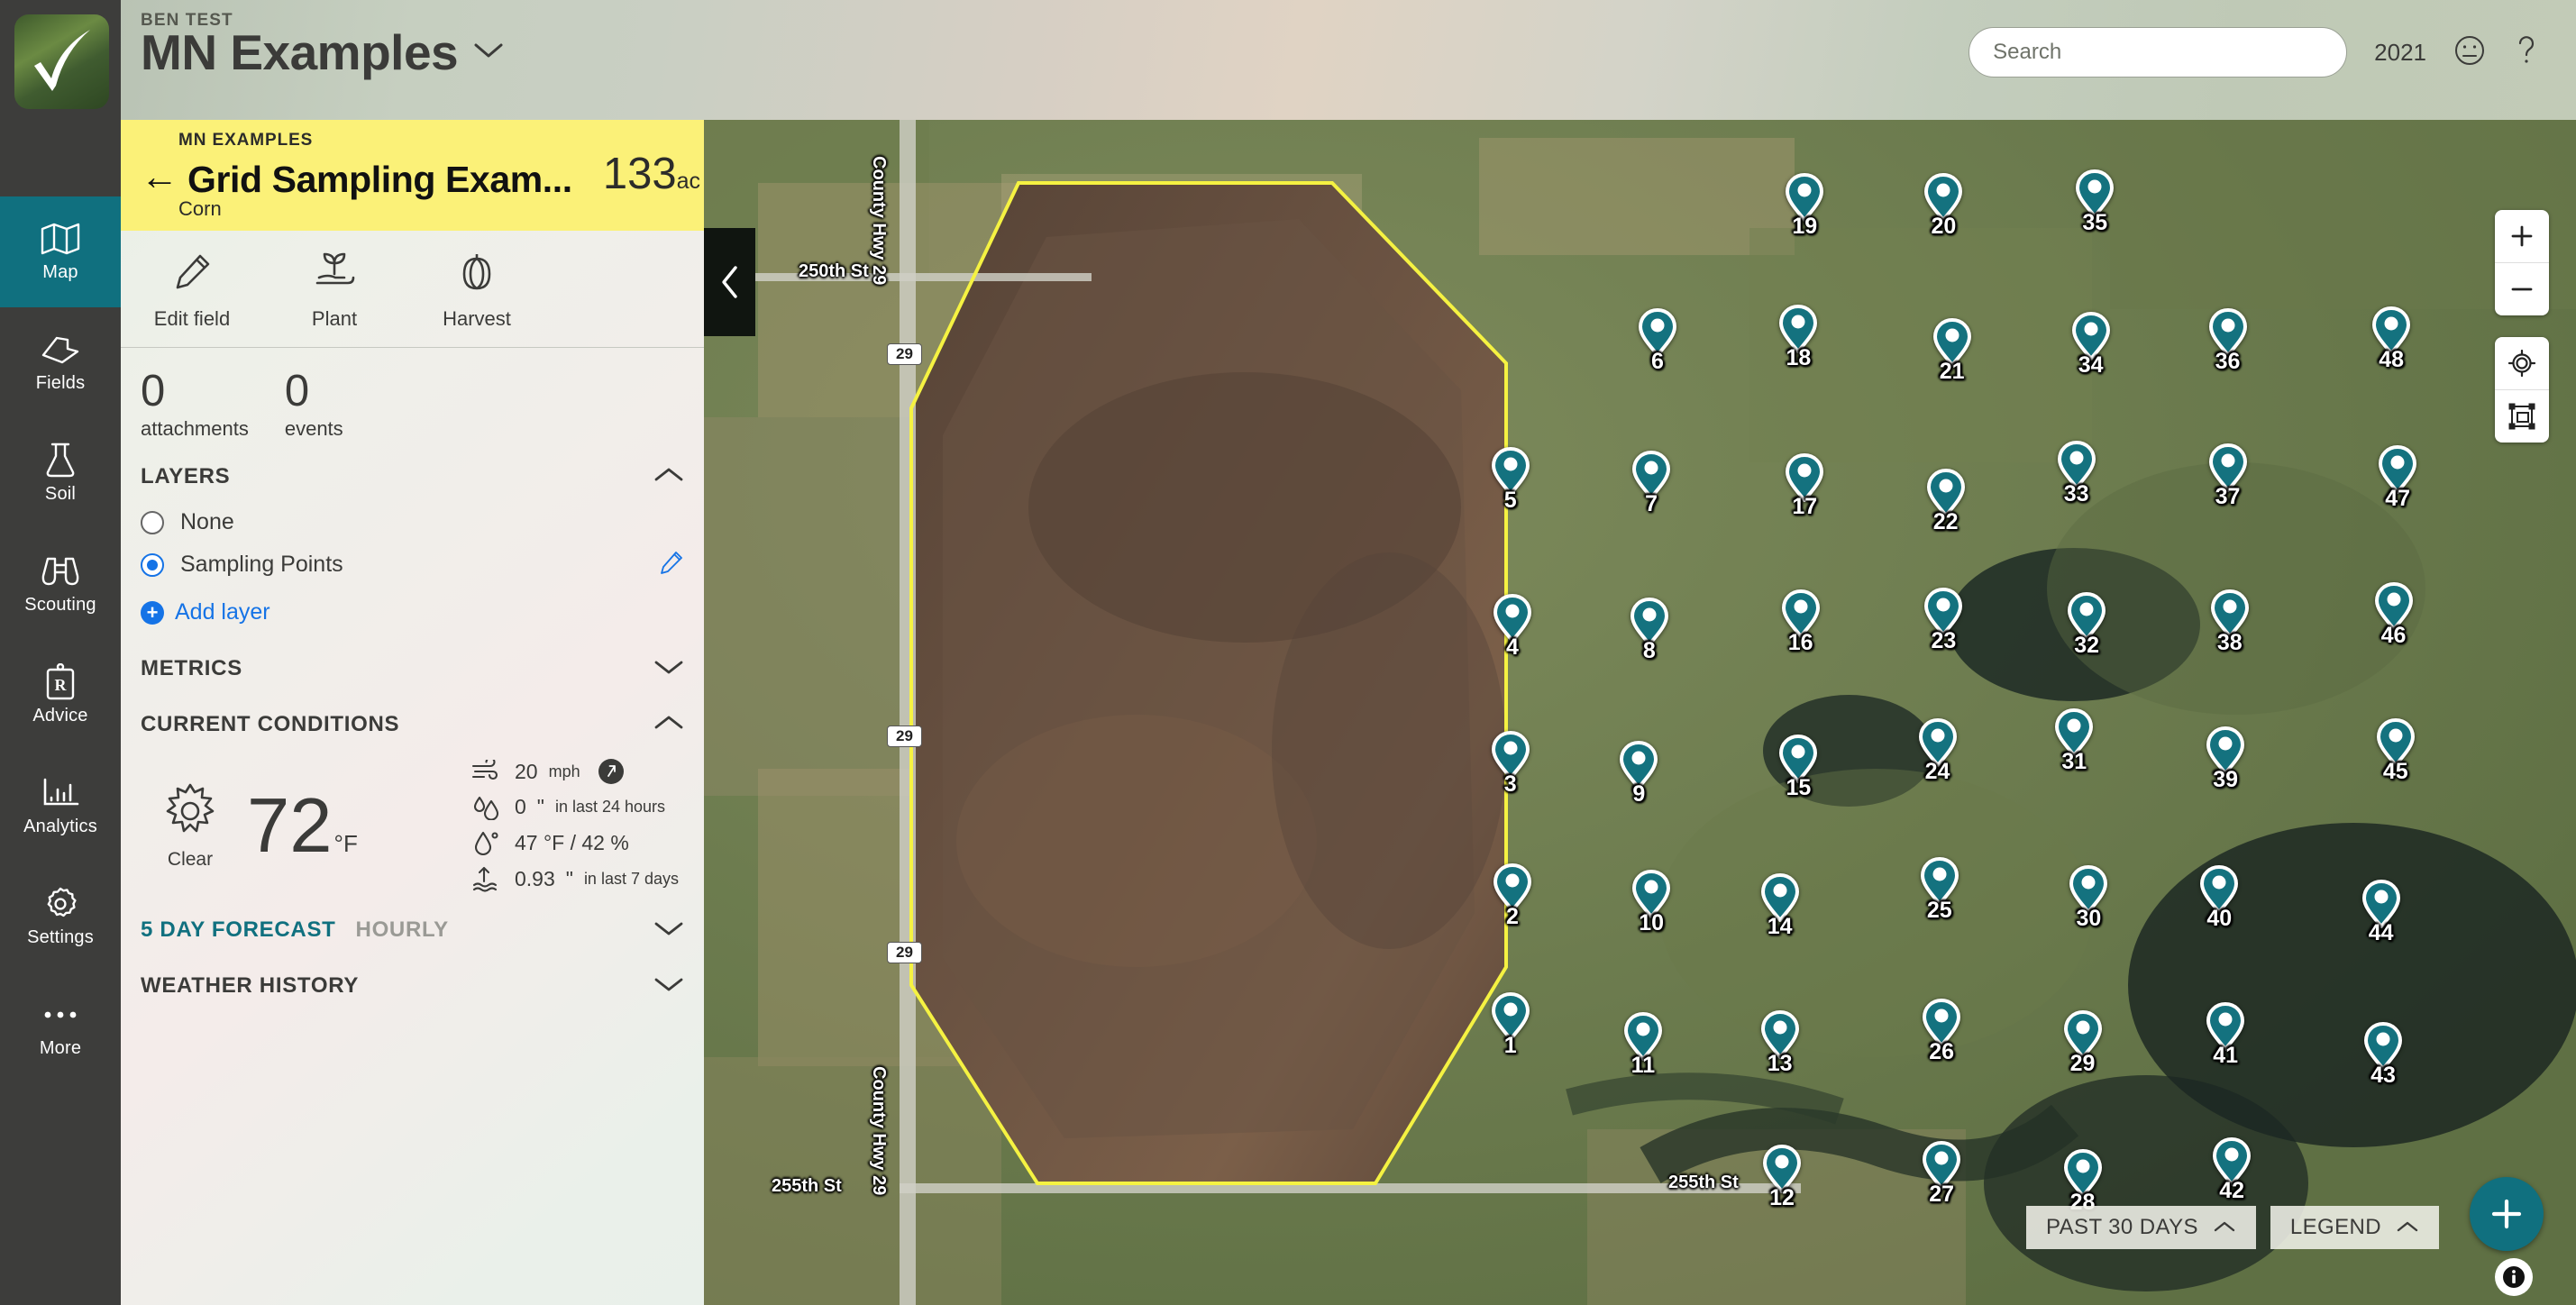 This screenshot has height=1305, width=2576. What do you see at coordinates (2219, 898) in the screenshot?
I see `sampling-point-marker: 40` at bounding box center [2219, 898].